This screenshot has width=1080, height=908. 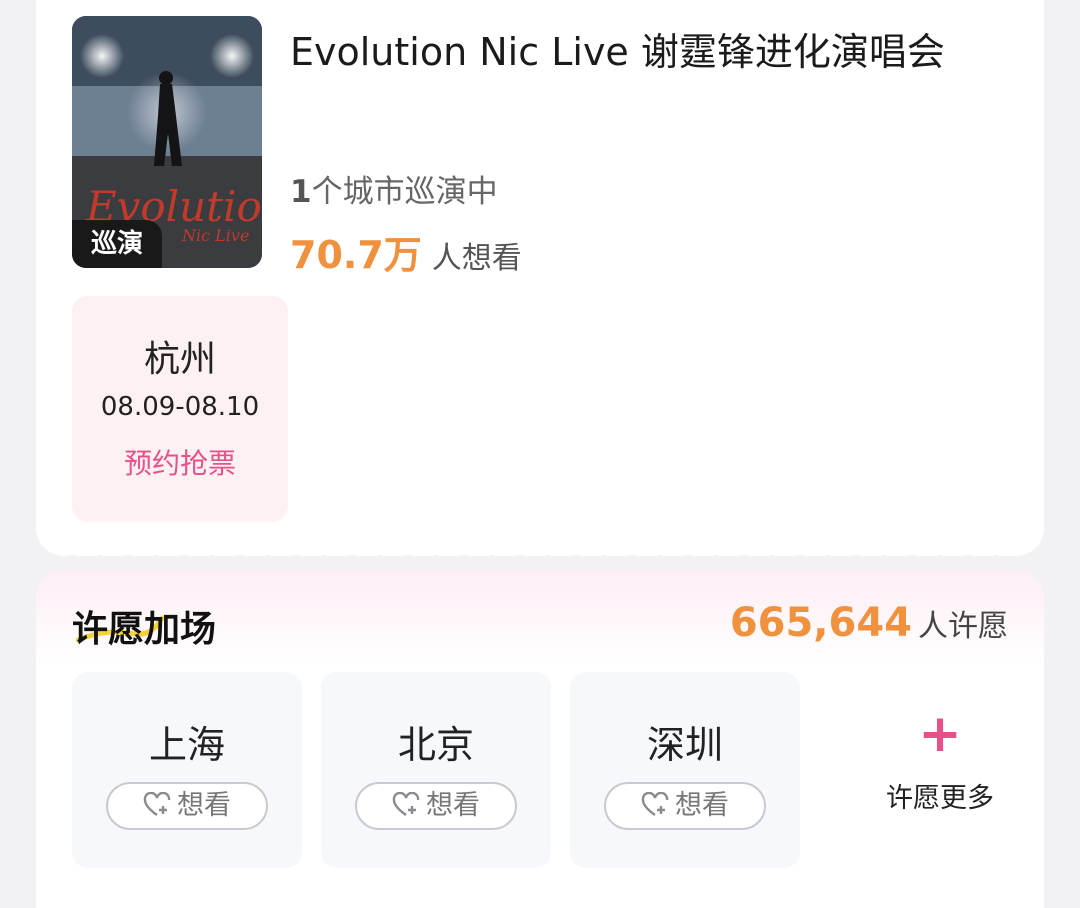 What do you see at coordinates (476, 258) in the screenshot?
I see `want-label: 人想看` at bounding box center [476, 258].